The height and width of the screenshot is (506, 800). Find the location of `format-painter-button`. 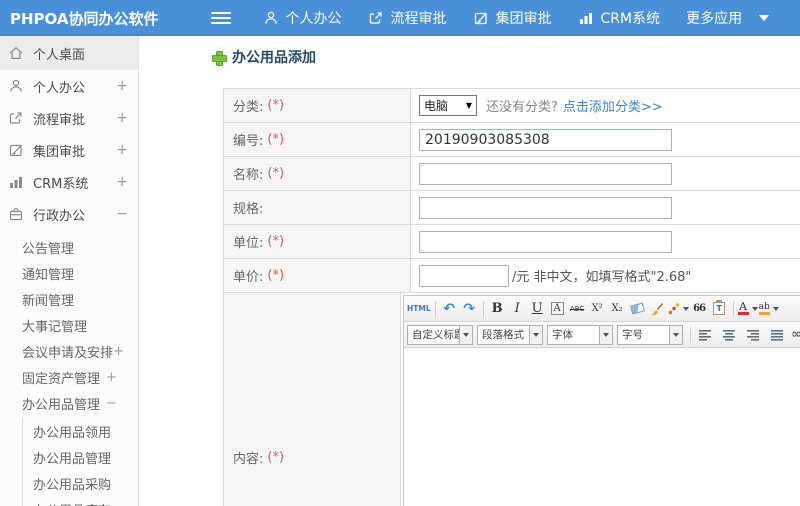

format-painter-button is located at coordinates (657, 308).